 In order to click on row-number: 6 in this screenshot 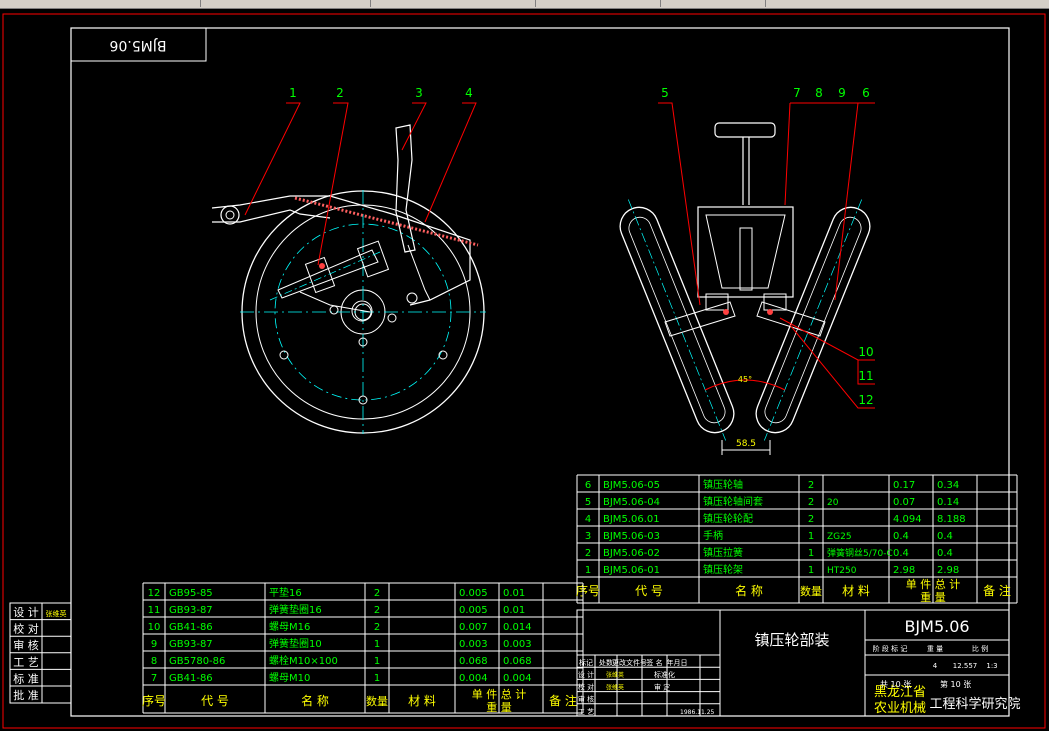, I will do `click(588, 485)`.